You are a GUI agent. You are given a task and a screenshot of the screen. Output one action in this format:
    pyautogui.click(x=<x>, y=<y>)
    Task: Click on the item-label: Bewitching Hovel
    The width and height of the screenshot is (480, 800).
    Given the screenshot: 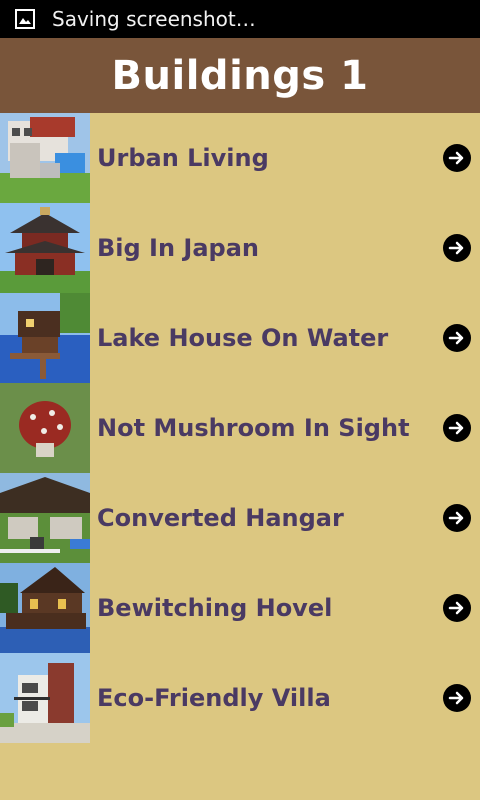 What is the action you would take?
    pyautogui.click(x=215, y=608)
    